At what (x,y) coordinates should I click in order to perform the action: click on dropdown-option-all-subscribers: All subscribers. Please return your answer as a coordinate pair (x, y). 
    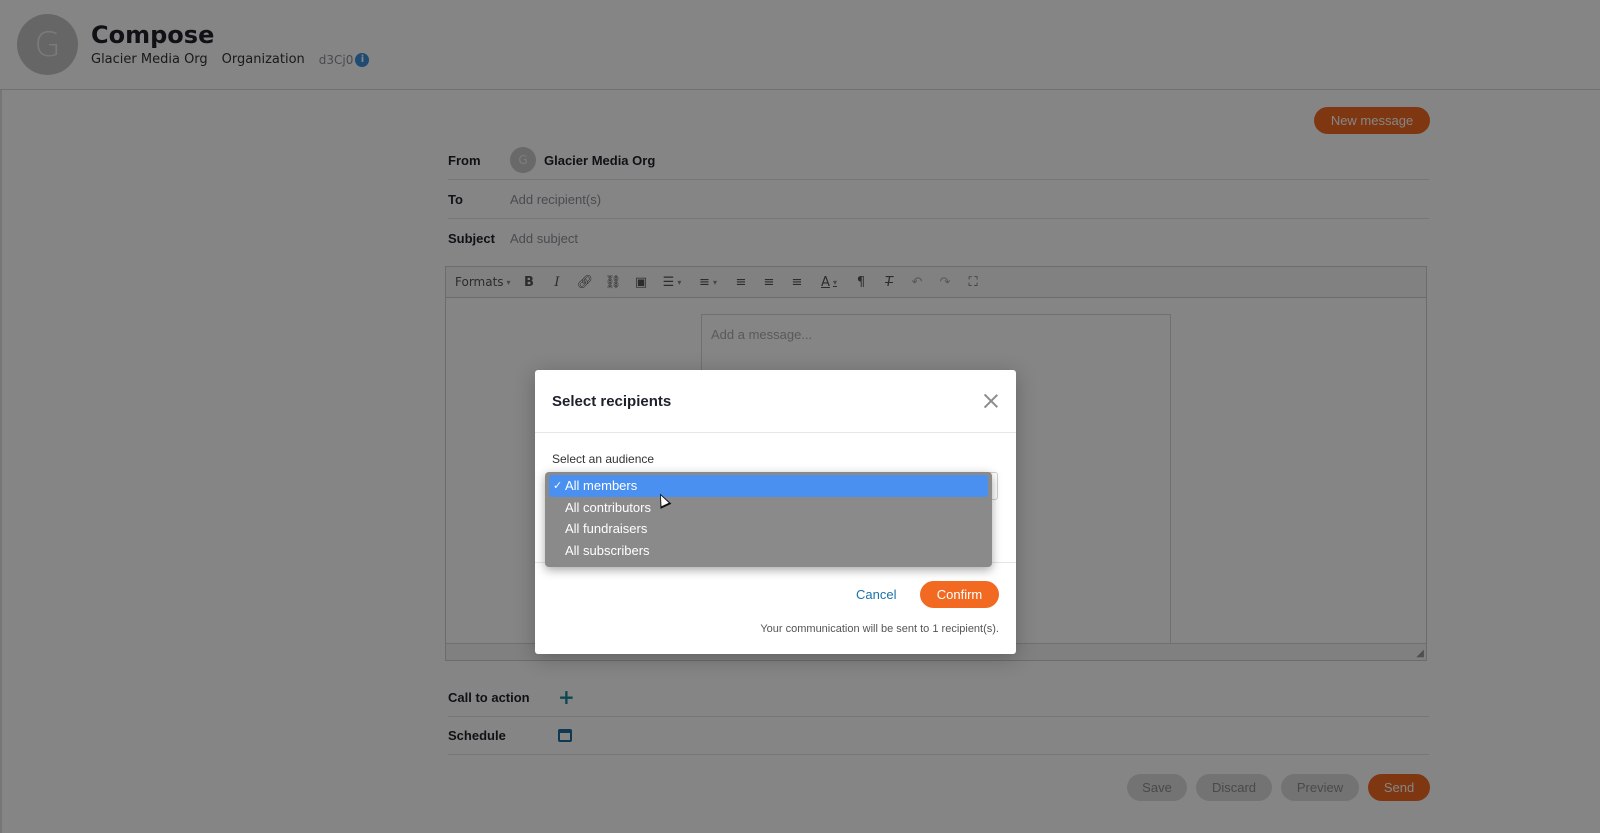
    Looking at the image, I should click on (768, 551).